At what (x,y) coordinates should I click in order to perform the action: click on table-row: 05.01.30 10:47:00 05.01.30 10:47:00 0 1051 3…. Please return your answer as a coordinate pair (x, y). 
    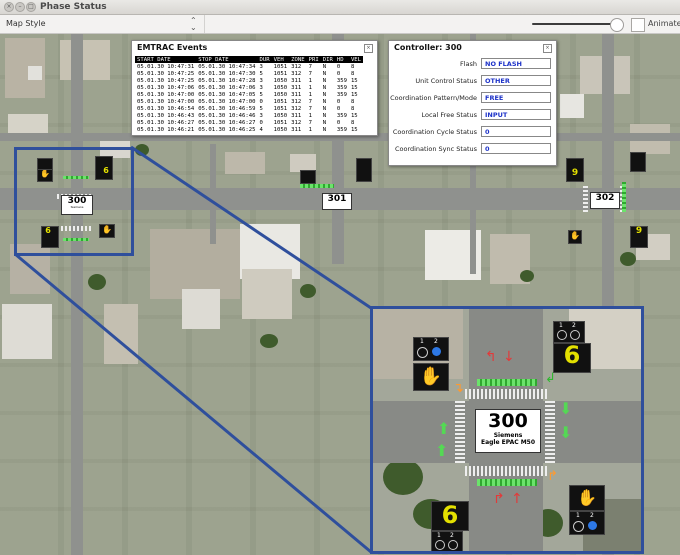
    Looking at the image, I should click on (249, 101).